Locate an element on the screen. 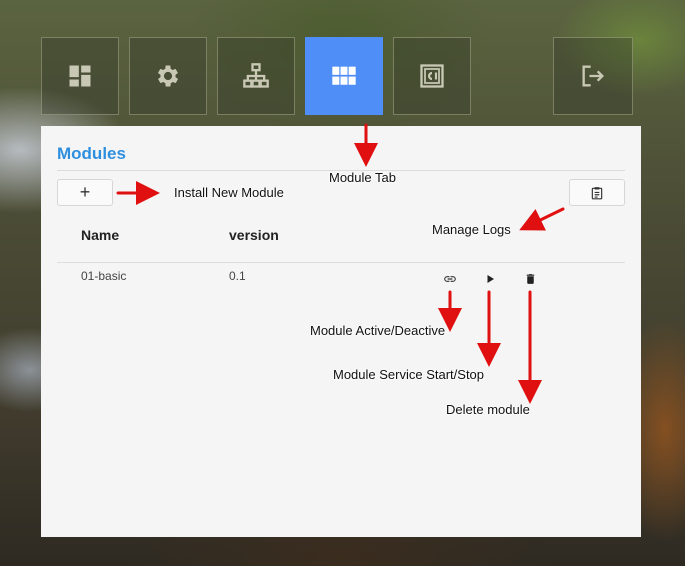  annotation-delete: Delete module is located at coordinates (488, 409).